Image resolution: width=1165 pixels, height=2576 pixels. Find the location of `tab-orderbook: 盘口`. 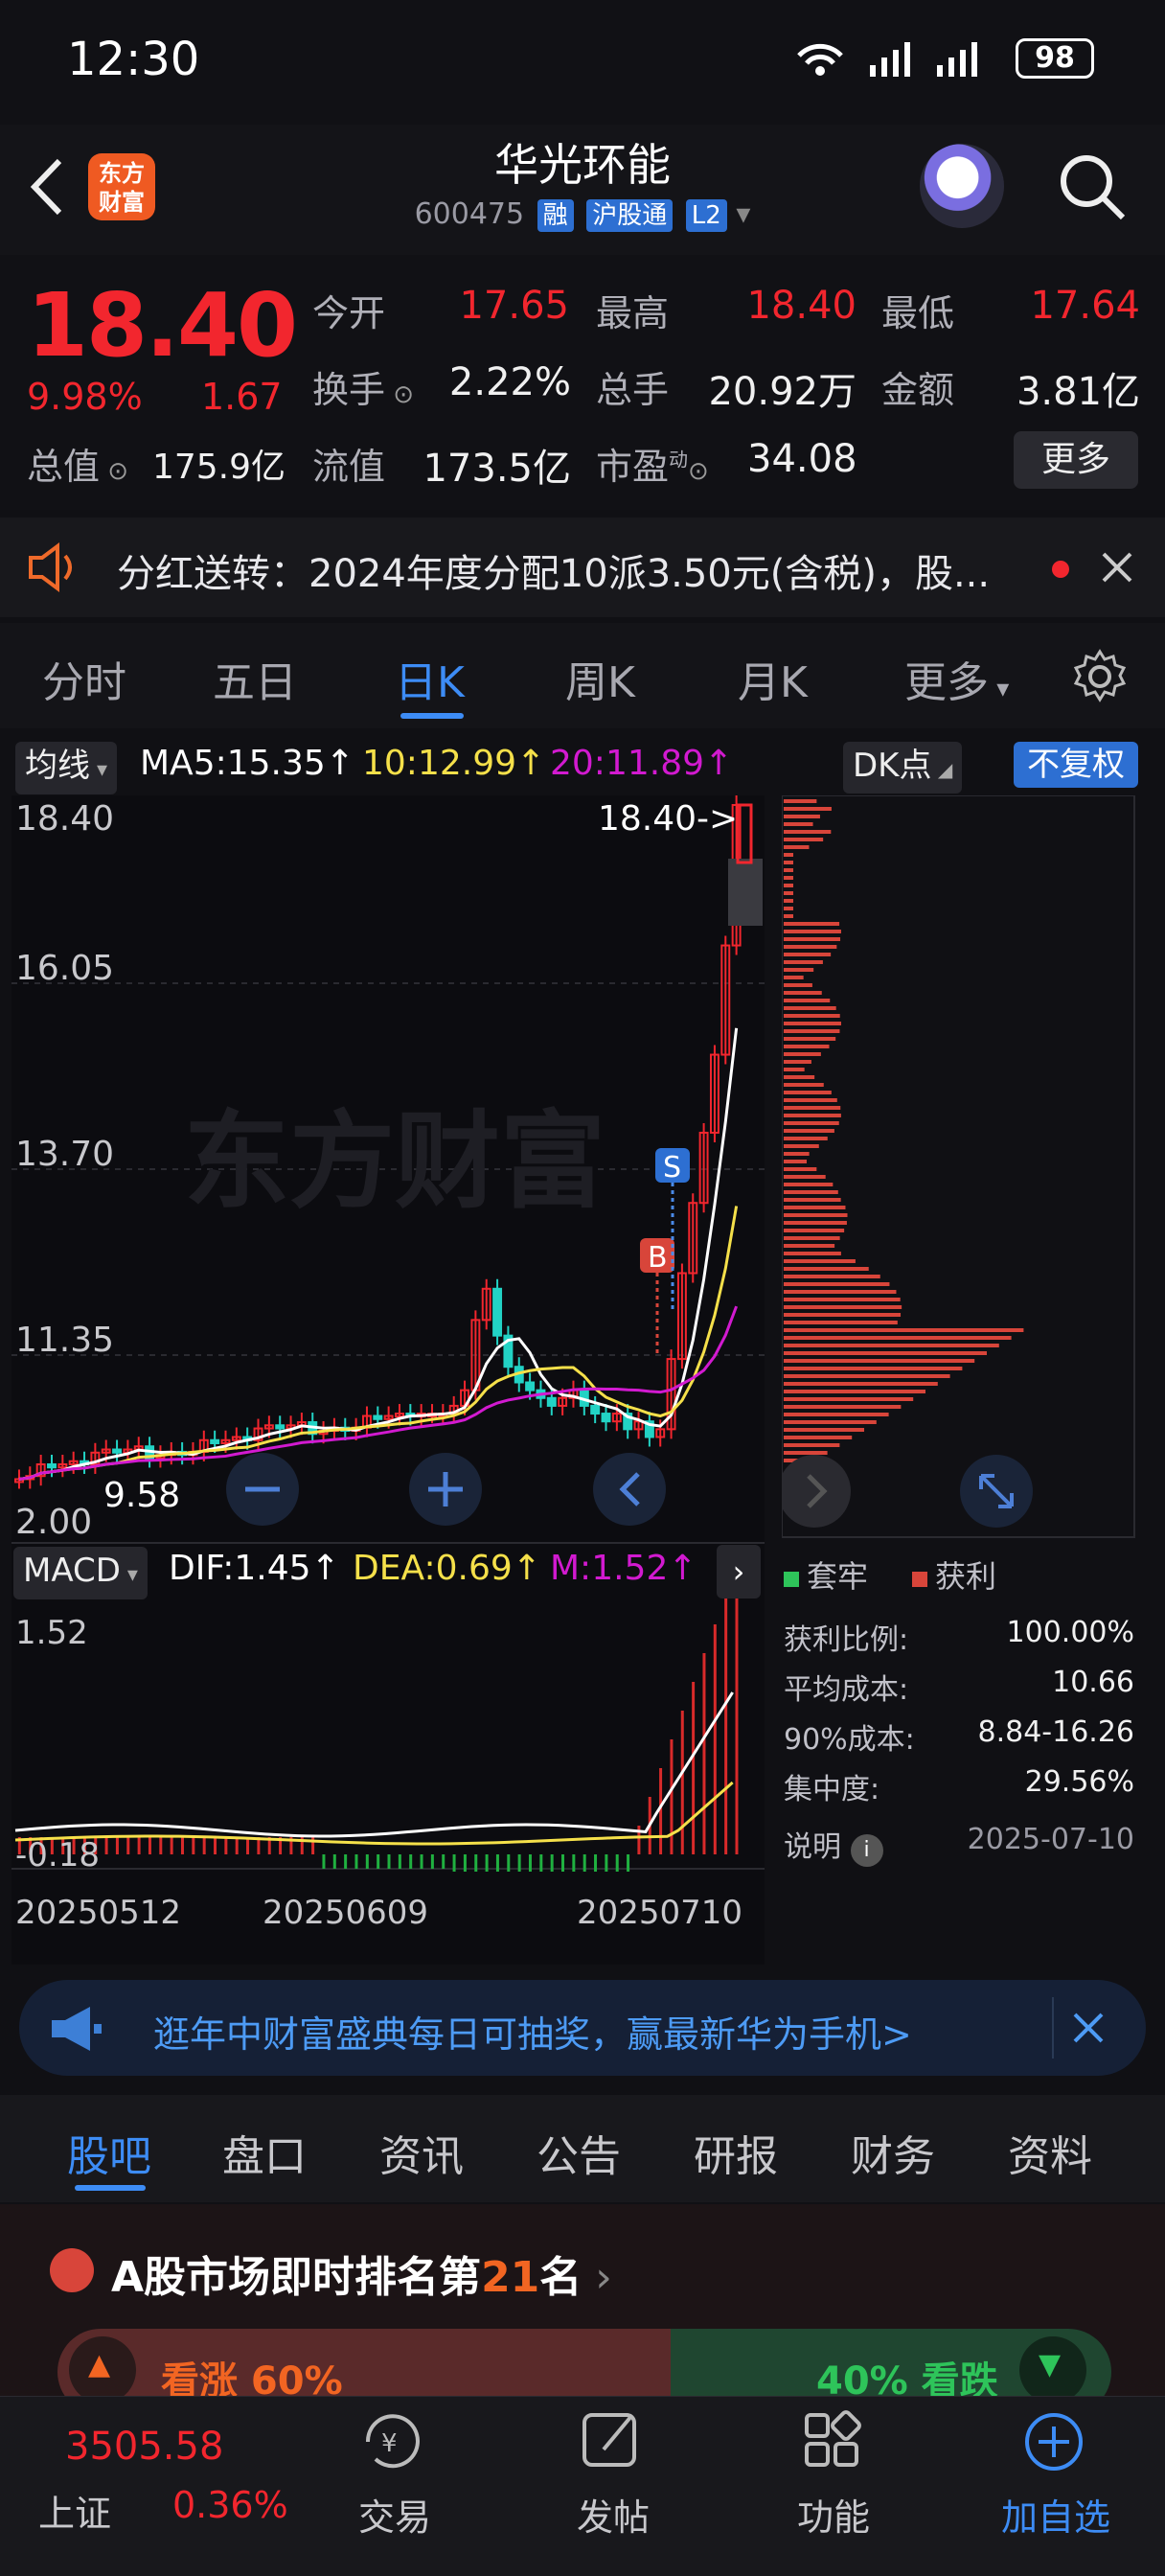

tab-orderbook: 盘口 is located at coordinates (264, 2152).